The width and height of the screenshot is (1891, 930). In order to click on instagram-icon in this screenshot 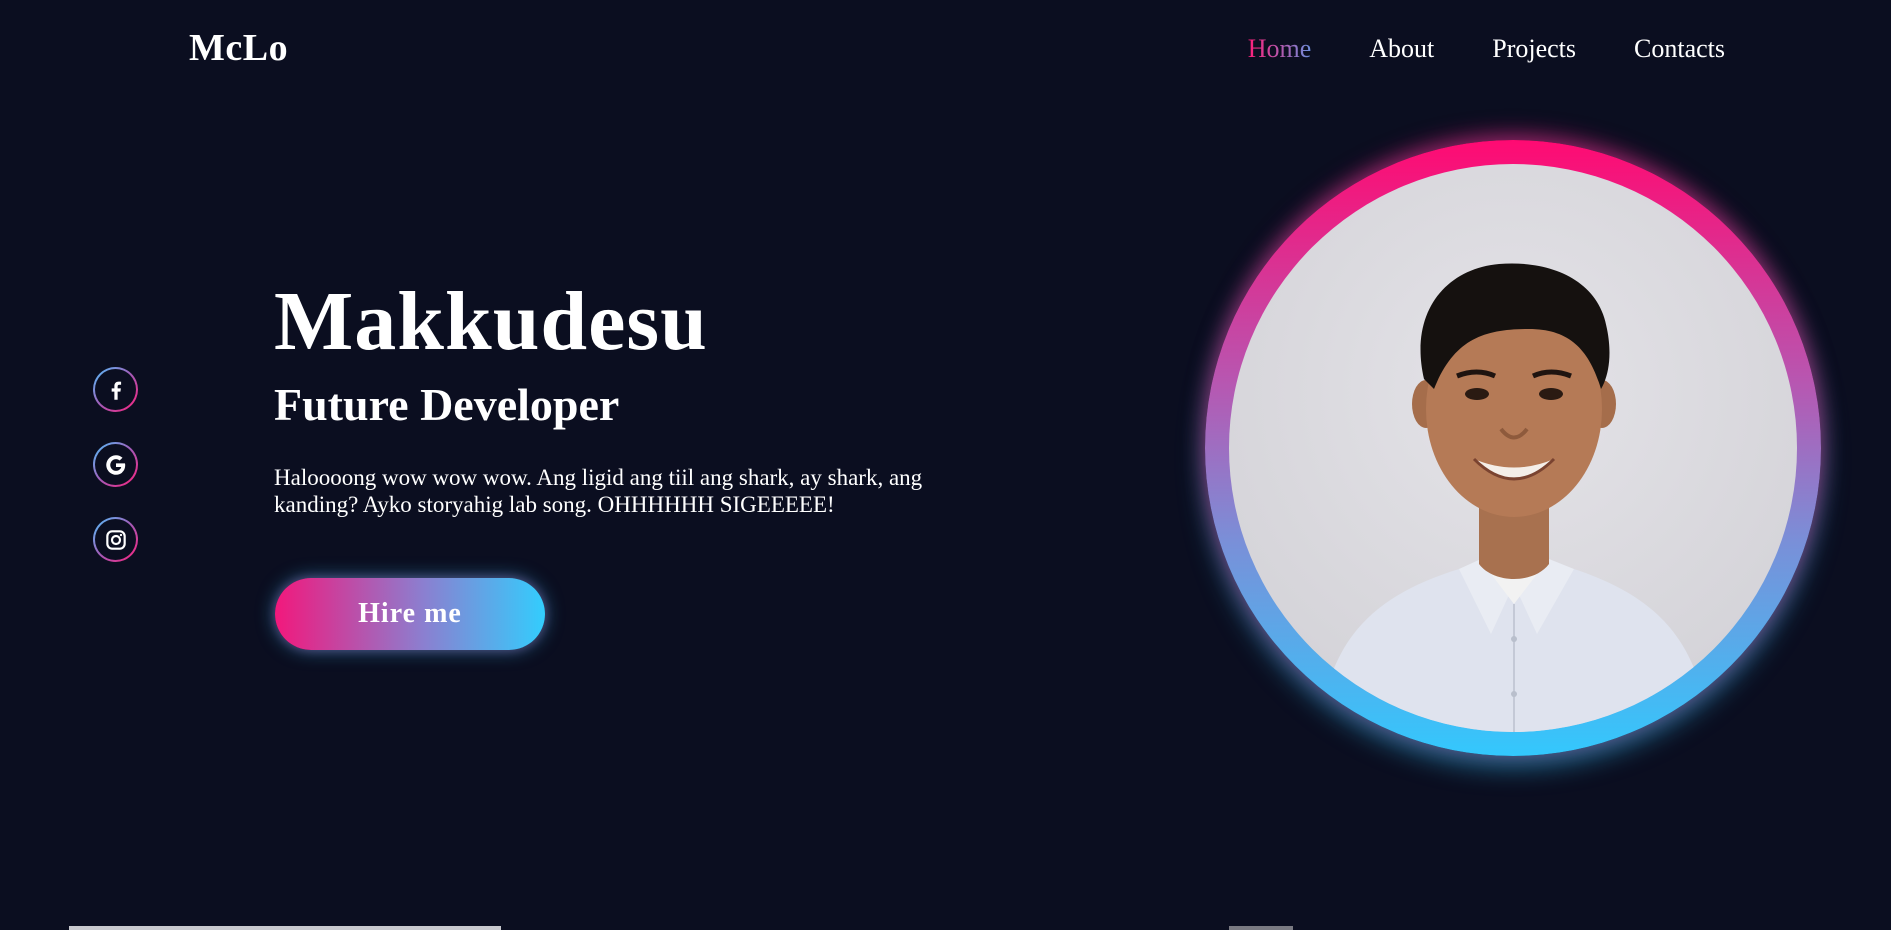, I will do `click(115, 539)`.